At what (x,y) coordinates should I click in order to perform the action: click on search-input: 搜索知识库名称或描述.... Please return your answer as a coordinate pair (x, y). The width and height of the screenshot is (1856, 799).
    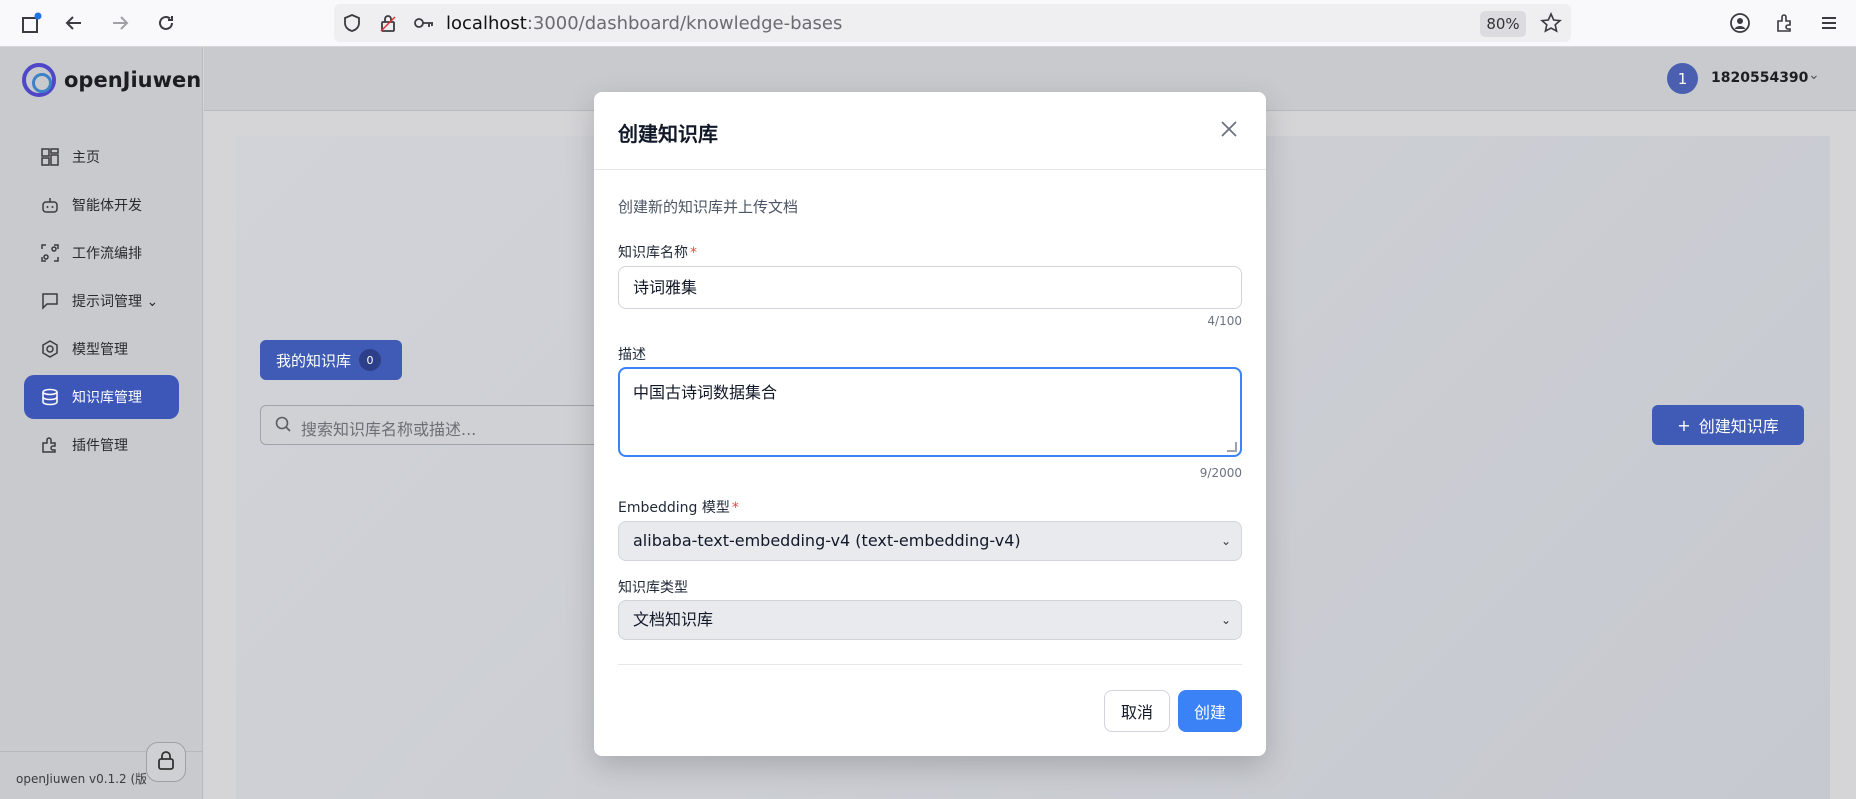
    Looking at the image, I should click on (430, 425).